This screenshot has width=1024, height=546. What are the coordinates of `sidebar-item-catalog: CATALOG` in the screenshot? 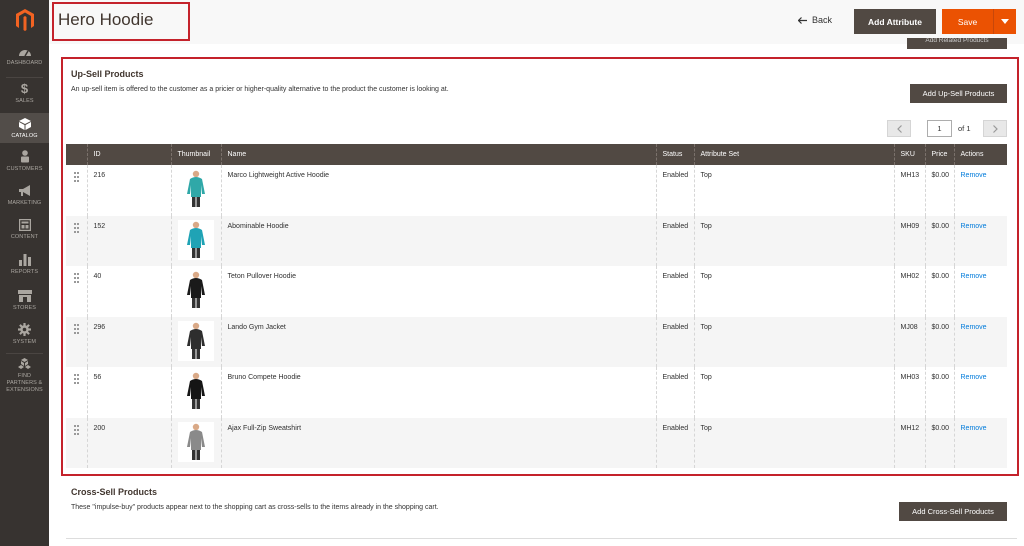 It's located at (24, 128).